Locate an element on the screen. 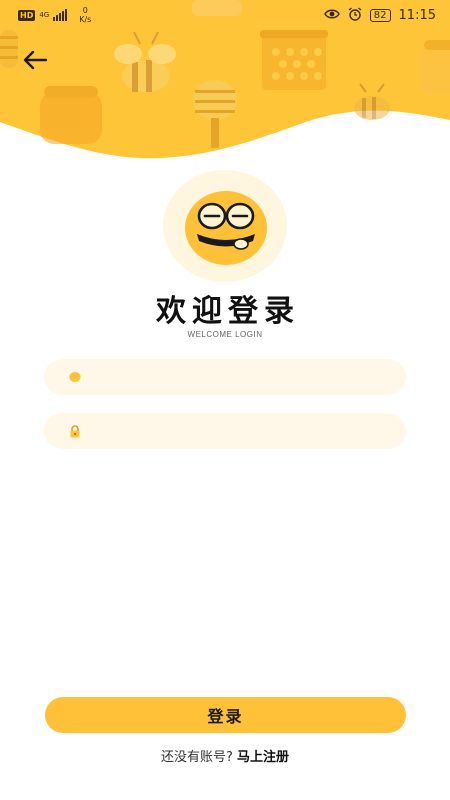 This screenshot has width=450, height=800. user-icon is located at coordinates (75, 377).